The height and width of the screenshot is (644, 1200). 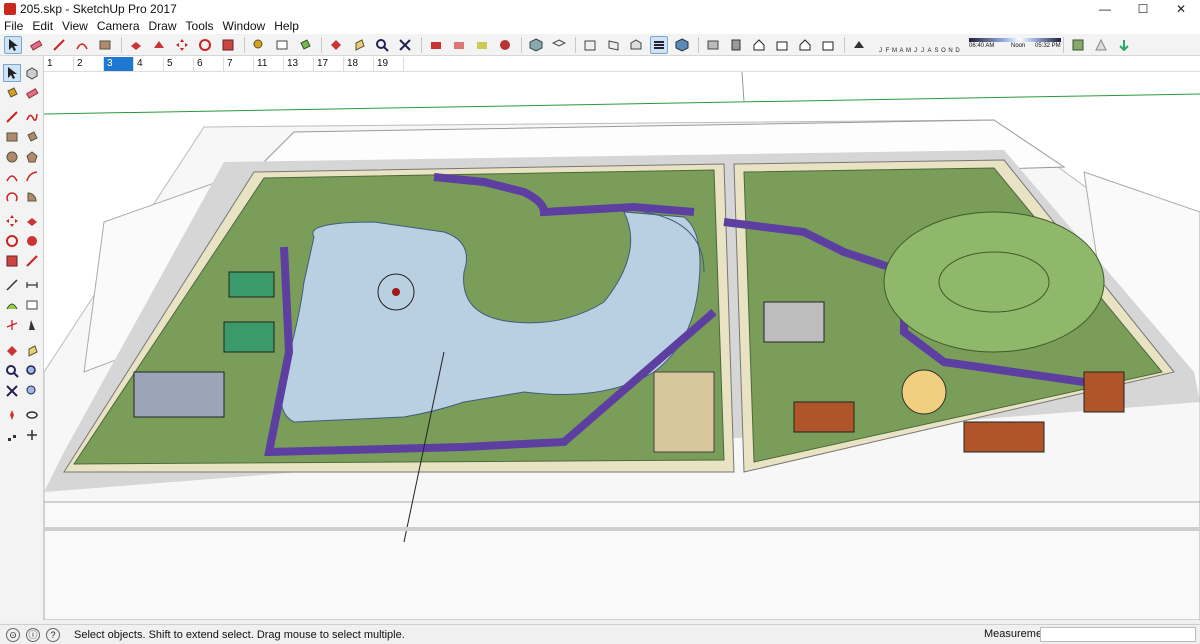 What do you see at coordinates (179, 63) in the screenshot?
I see `scene-tab-5: 5` at bounding box center [179, 63].